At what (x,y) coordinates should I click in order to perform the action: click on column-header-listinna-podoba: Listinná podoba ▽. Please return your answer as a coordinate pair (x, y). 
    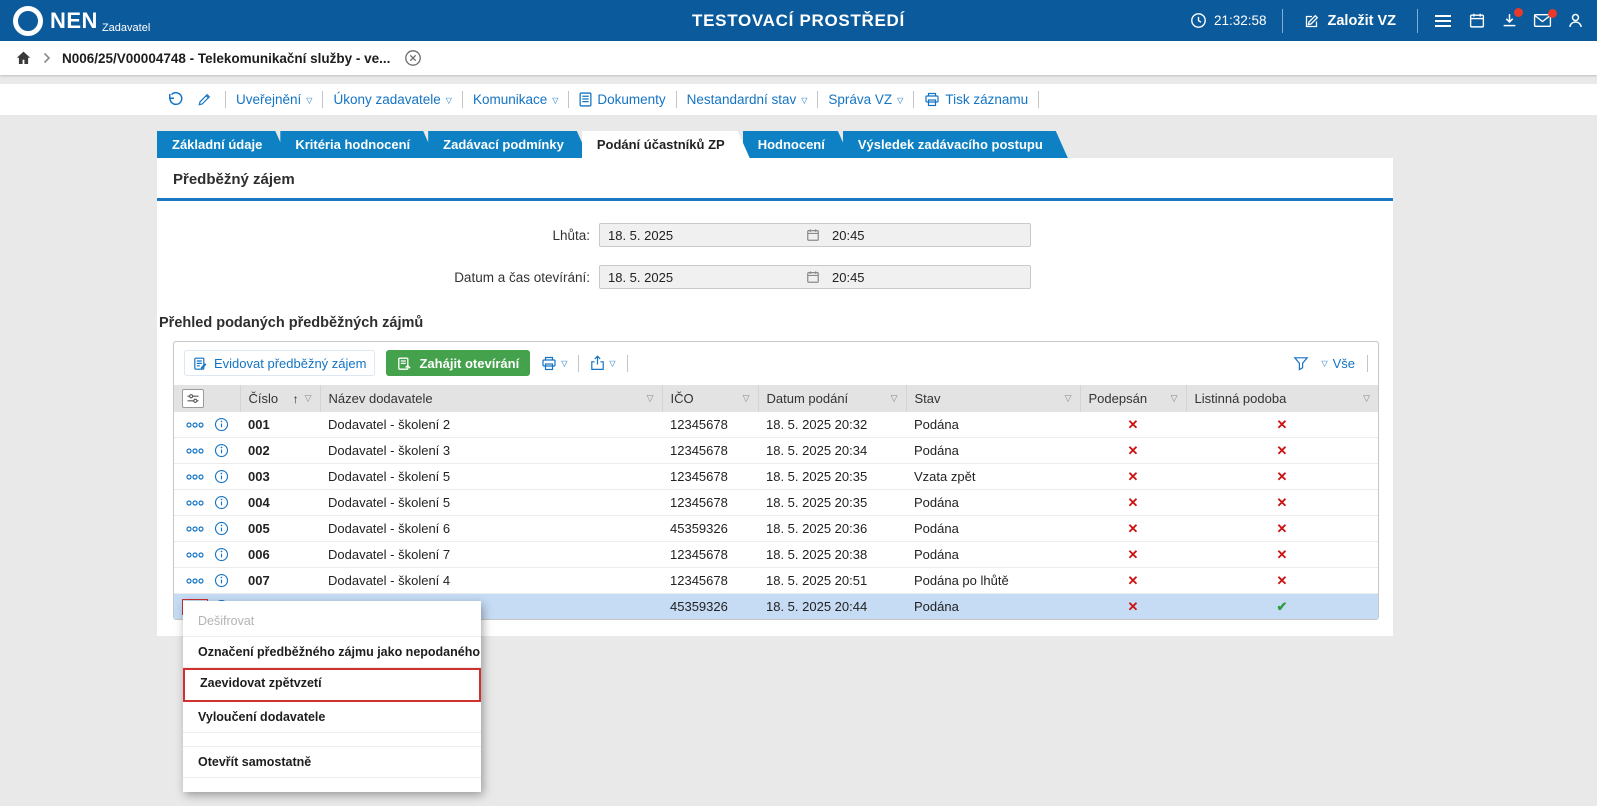
    Looking at the image, I should click on (1281, 398).